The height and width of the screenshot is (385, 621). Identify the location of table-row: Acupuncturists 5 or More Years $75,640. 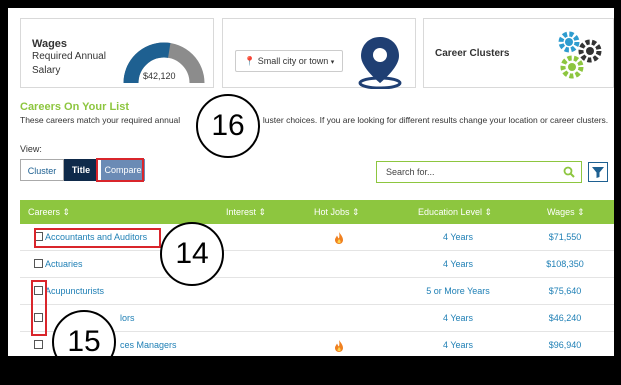
(317, 291).